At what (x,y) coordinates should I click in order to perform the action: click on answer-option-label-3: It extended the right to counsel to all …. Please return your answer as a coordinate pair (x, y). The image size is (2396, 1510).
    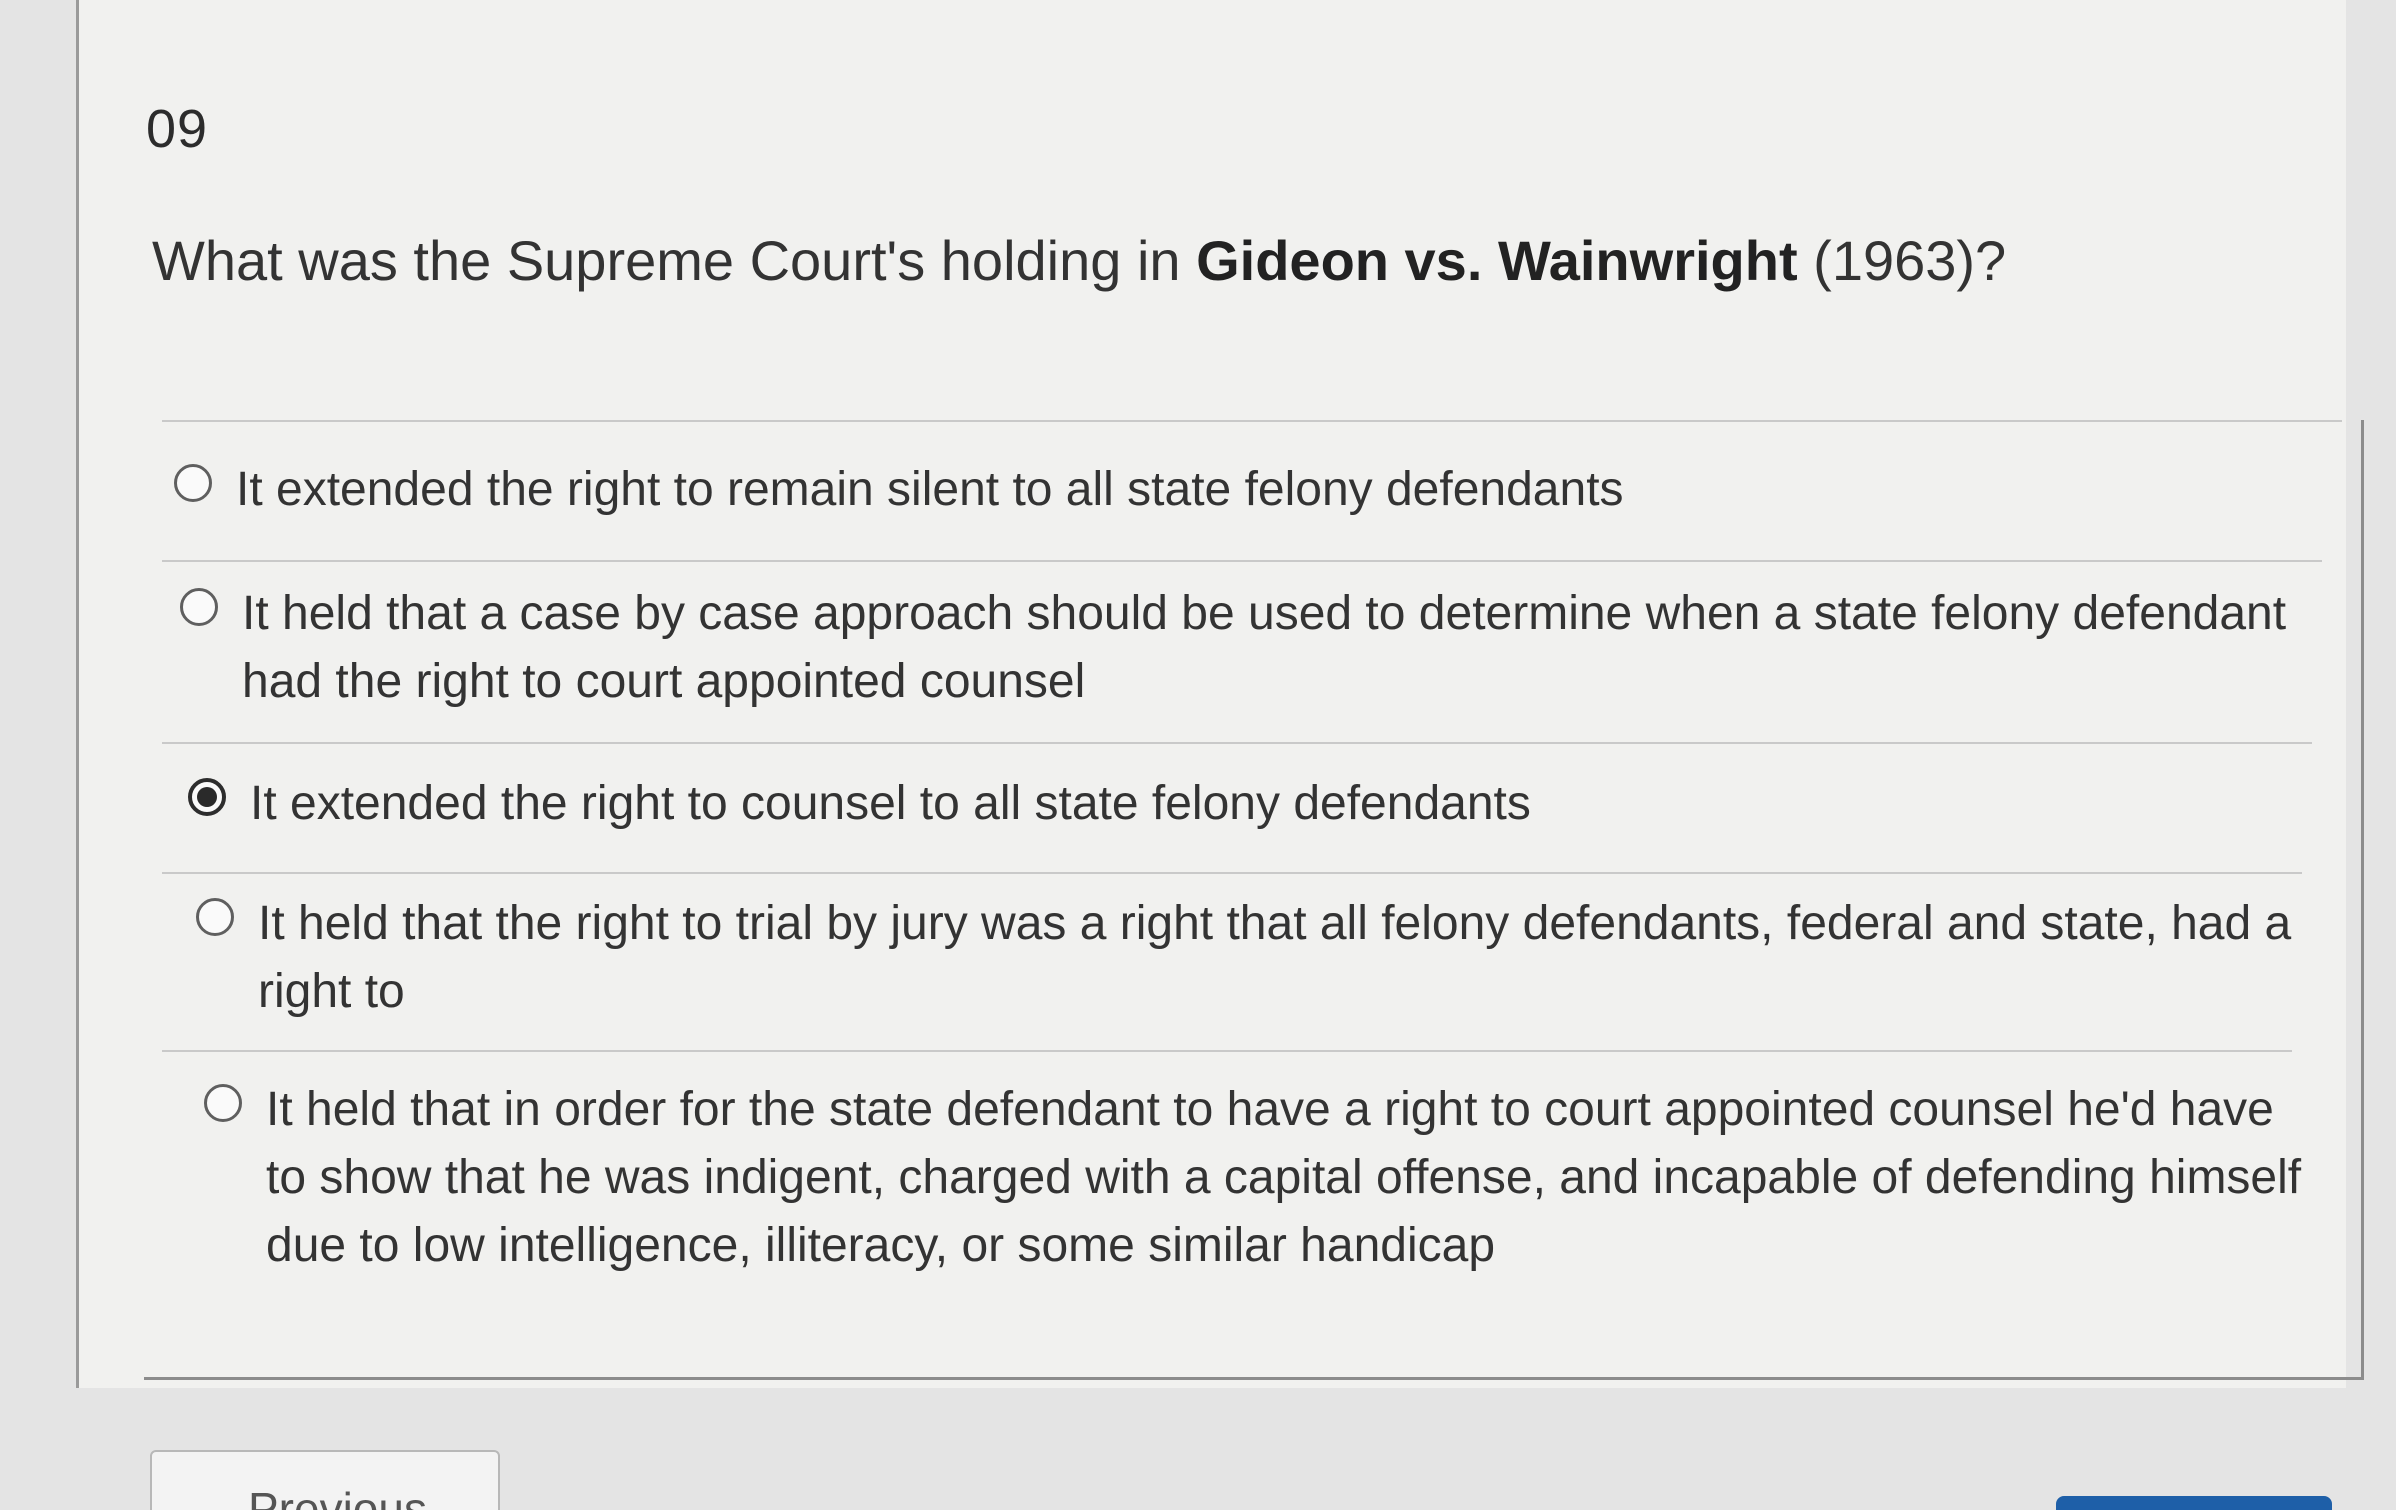
    Looking at the image, I should click on (890, 803).